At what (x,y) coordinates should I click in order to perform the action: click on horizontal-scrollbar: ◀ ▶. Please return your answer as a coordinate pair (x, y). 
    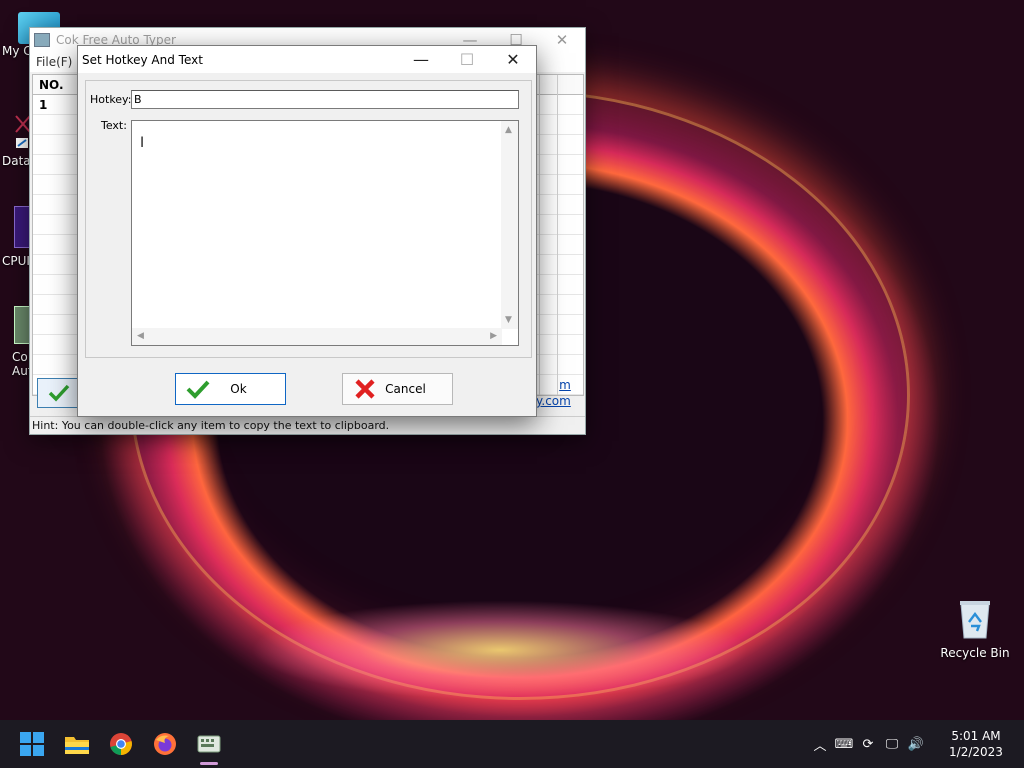
    Looking at the image, I should click on (317, 336).